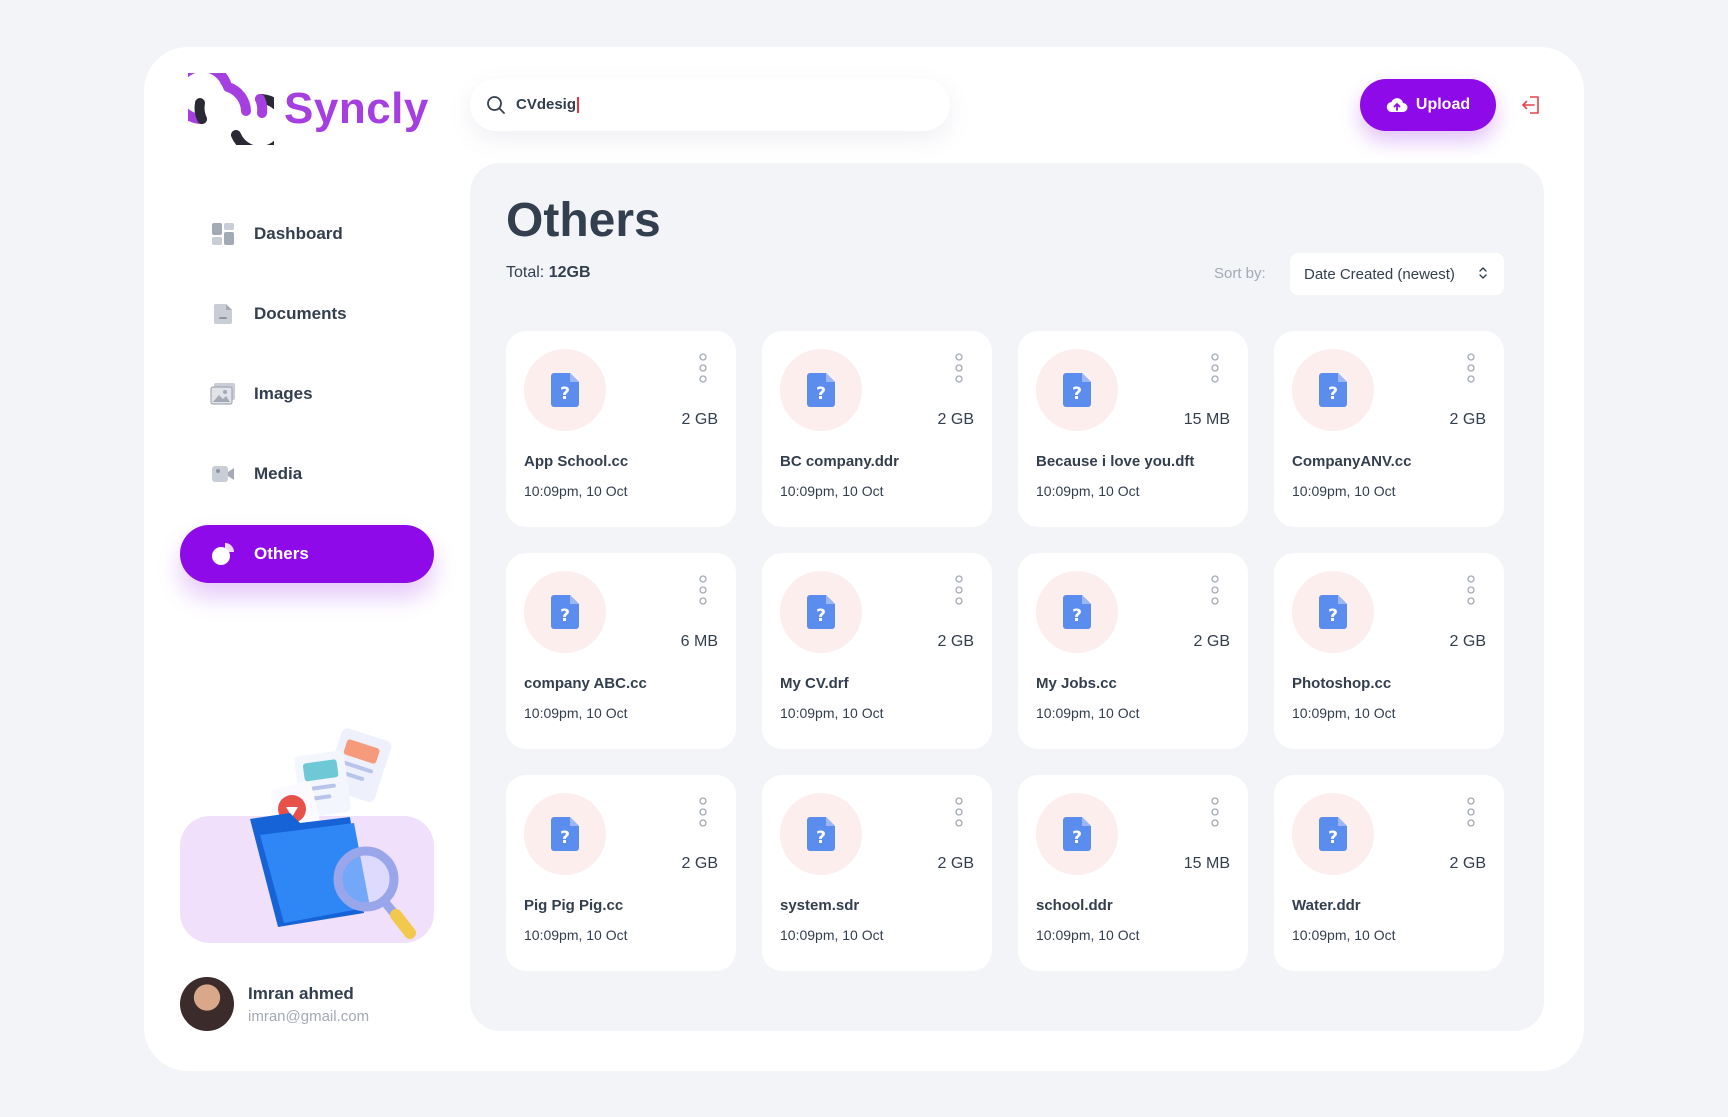  Describe the element at coordinates (877, 429) in the screenshot. I see `file-card: ? 2 GB BC company.ddr 10:09pm, 10 Oct` at that location.